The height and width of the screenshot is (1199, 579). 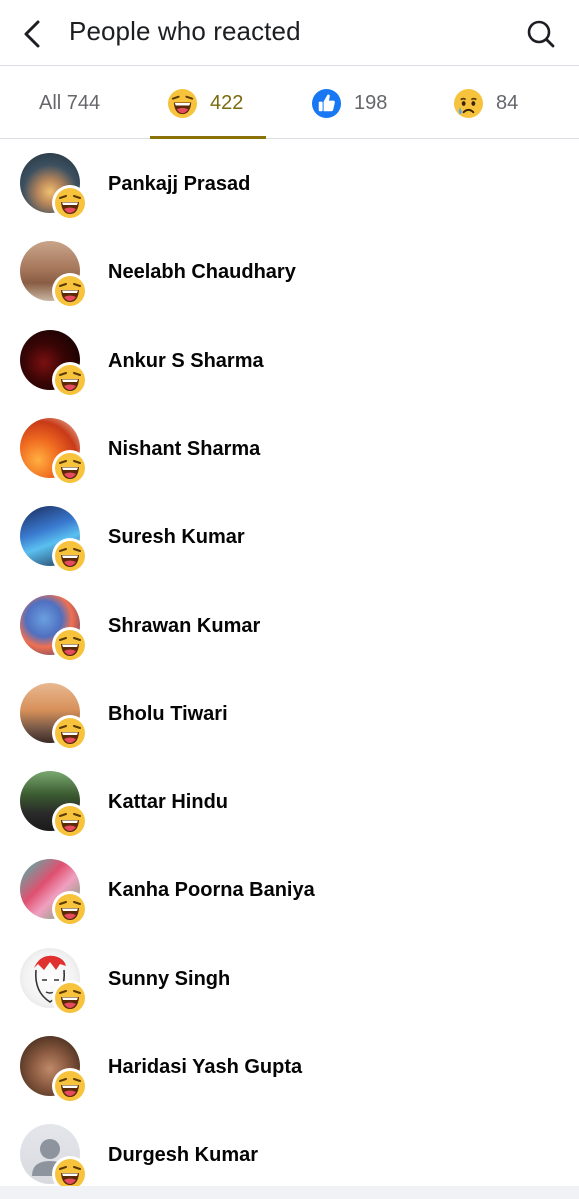 I want to click on person-name: Nishant Sharma, so click(x=184, y=449).